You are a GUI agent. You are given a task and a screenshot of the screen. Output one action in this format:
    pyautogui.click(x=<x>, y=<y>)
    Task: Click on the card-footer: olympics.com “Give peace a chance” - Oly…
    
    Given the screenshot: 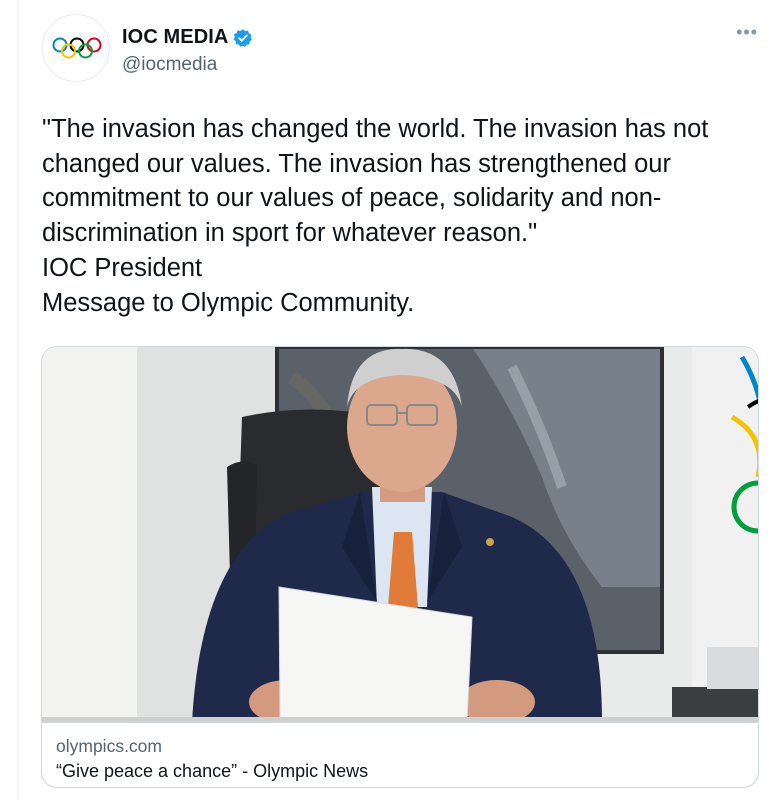 What is the action you would take?
    pyautogui.click(x=400, y=754)
    